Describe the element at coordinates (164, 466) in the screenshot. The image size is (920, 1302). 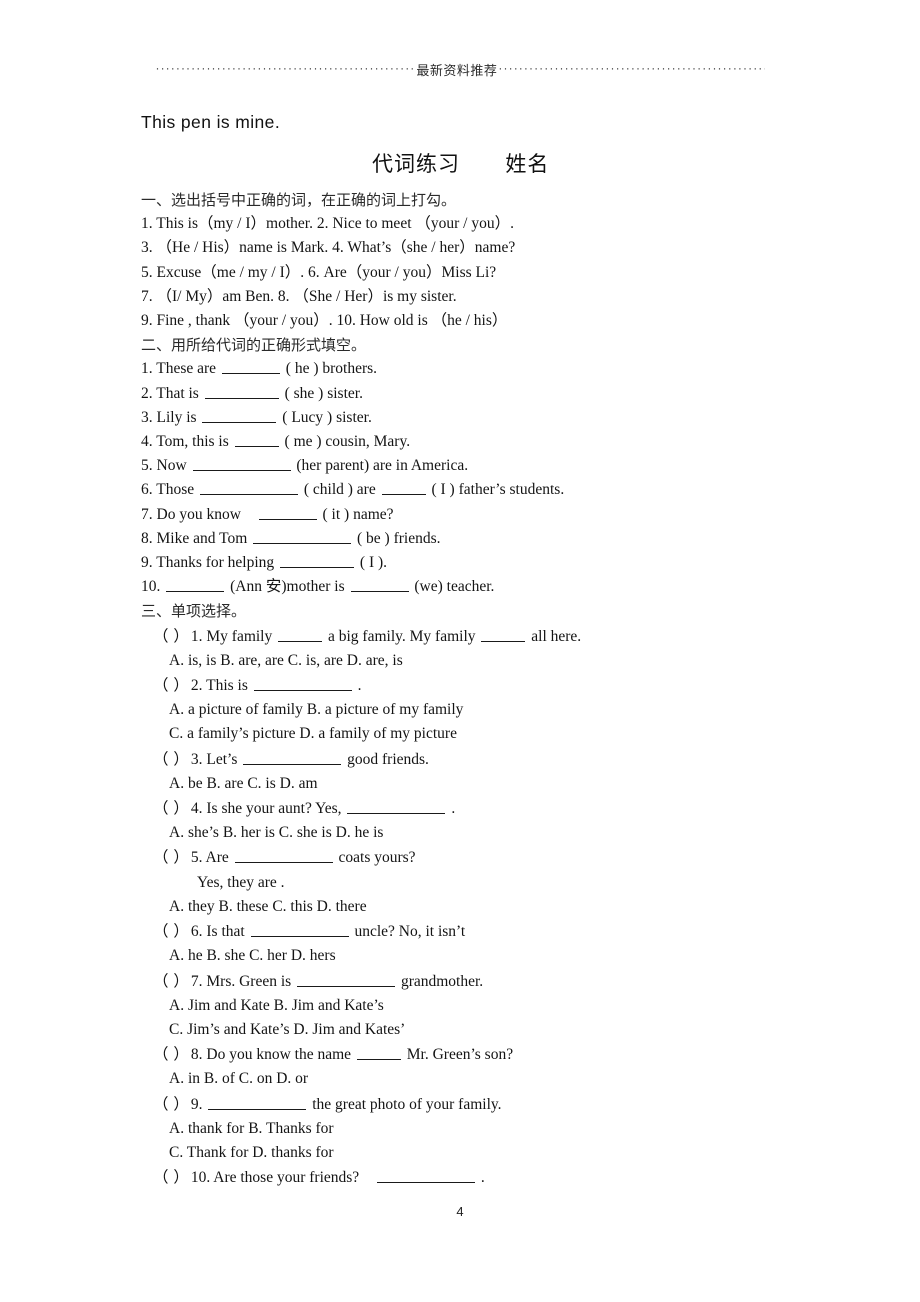
I see `item-text: 5. Now` at that location.